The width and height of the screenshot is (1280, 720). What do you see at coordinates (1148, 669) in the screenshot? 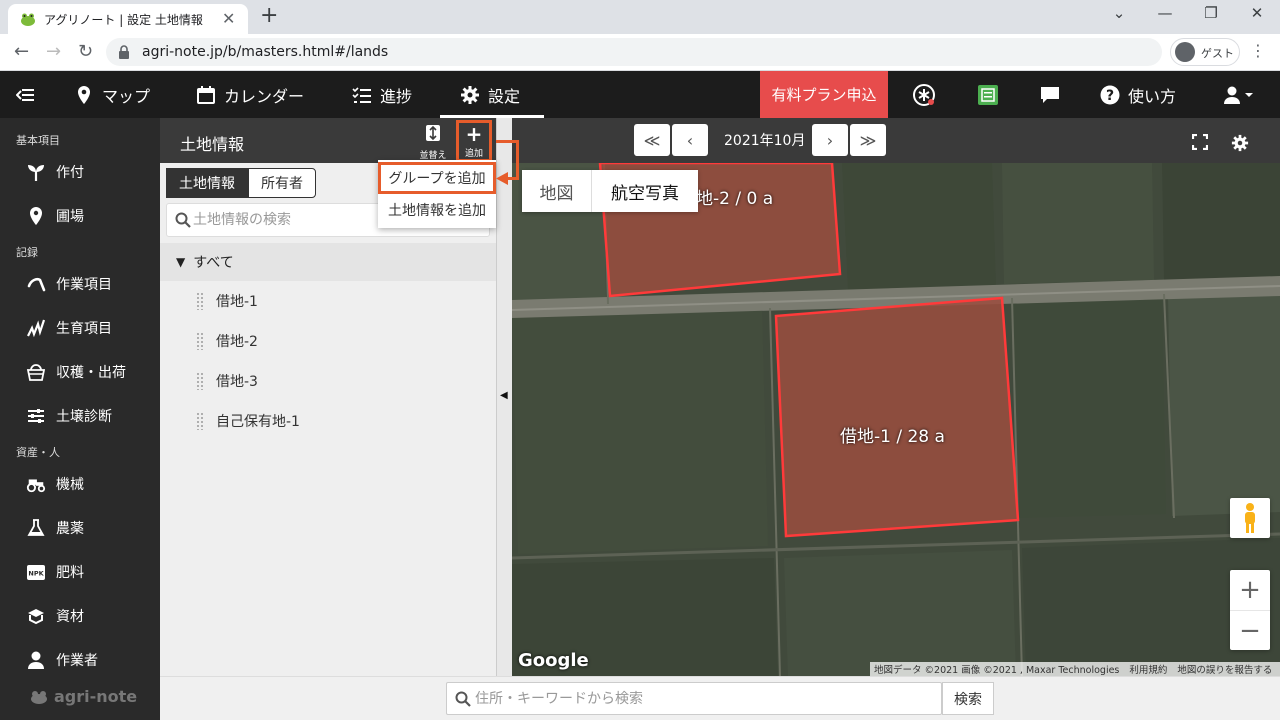
I see `attribution-terms-link: 利用規約` at bounding box center [1148, 669].